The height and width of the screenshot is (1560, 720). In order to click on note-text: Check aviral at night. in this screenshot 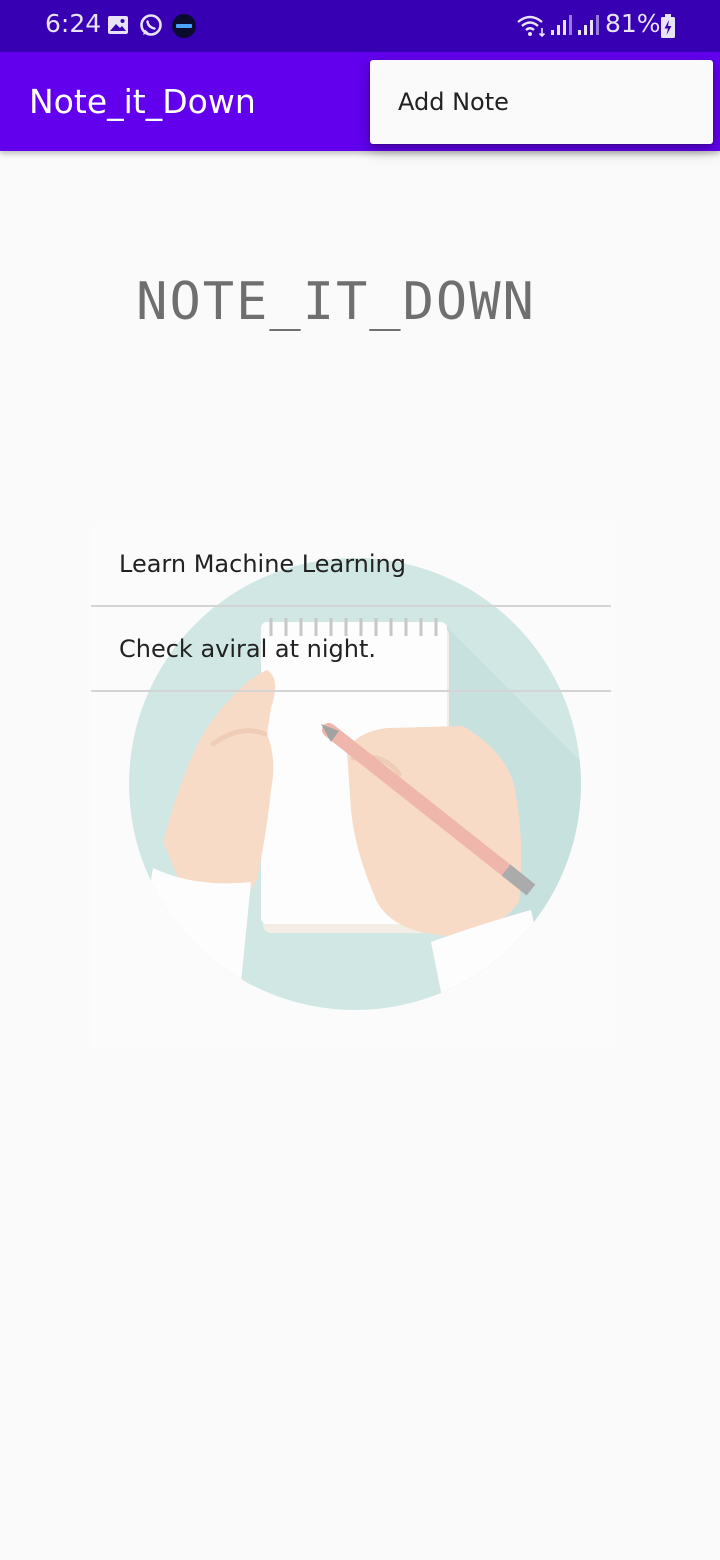, I will do `click(248, 649)`.